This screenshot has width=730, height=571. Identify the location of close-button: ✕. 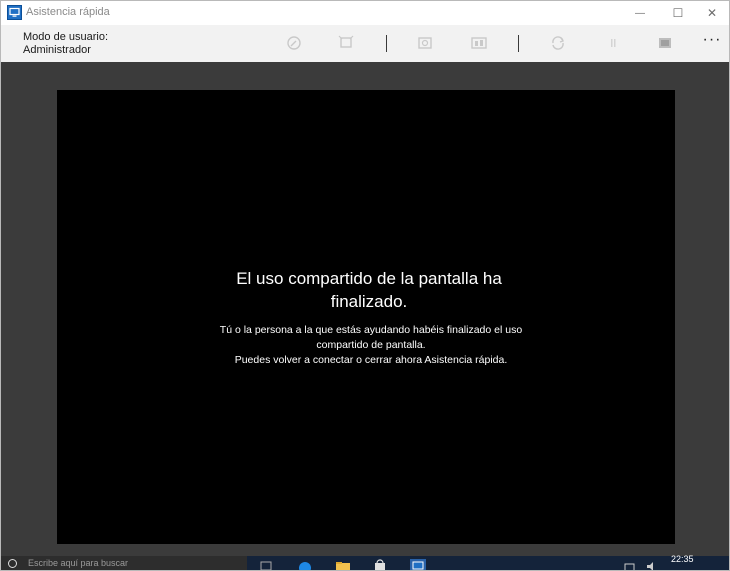
(711, 13).